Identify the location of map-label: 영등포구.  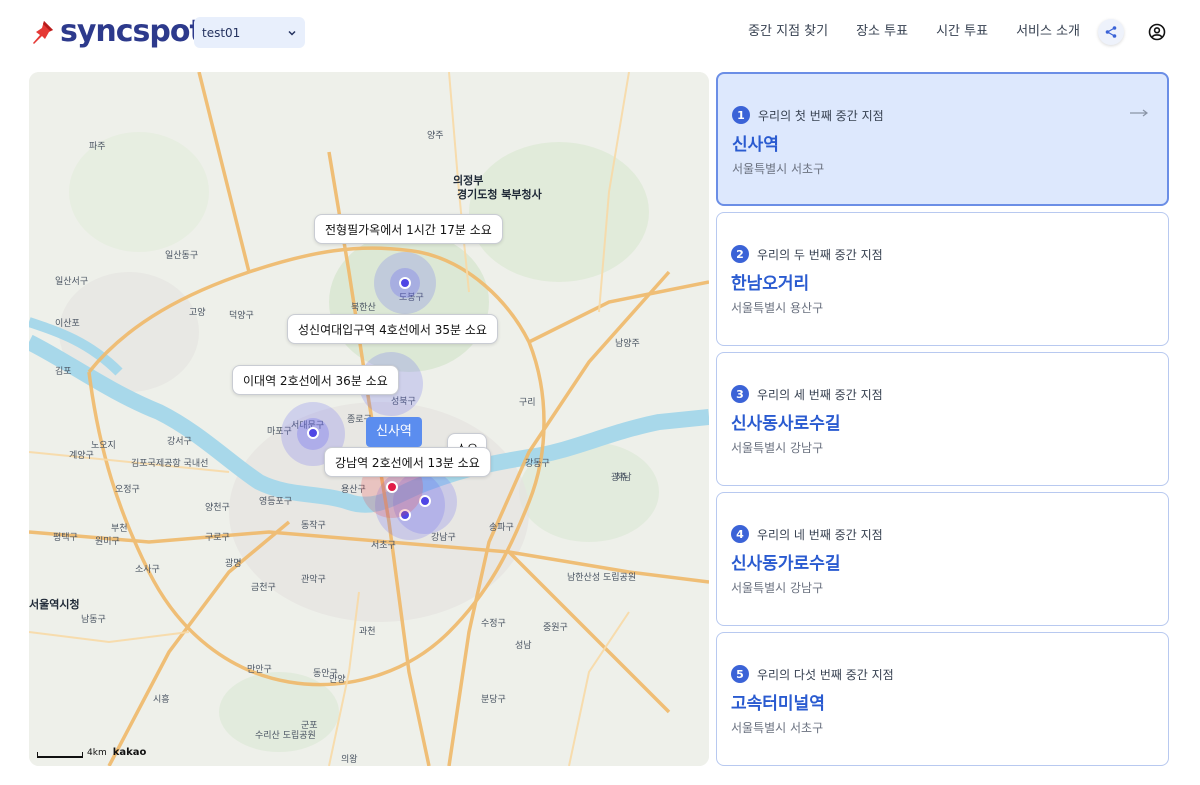
(276, 502).